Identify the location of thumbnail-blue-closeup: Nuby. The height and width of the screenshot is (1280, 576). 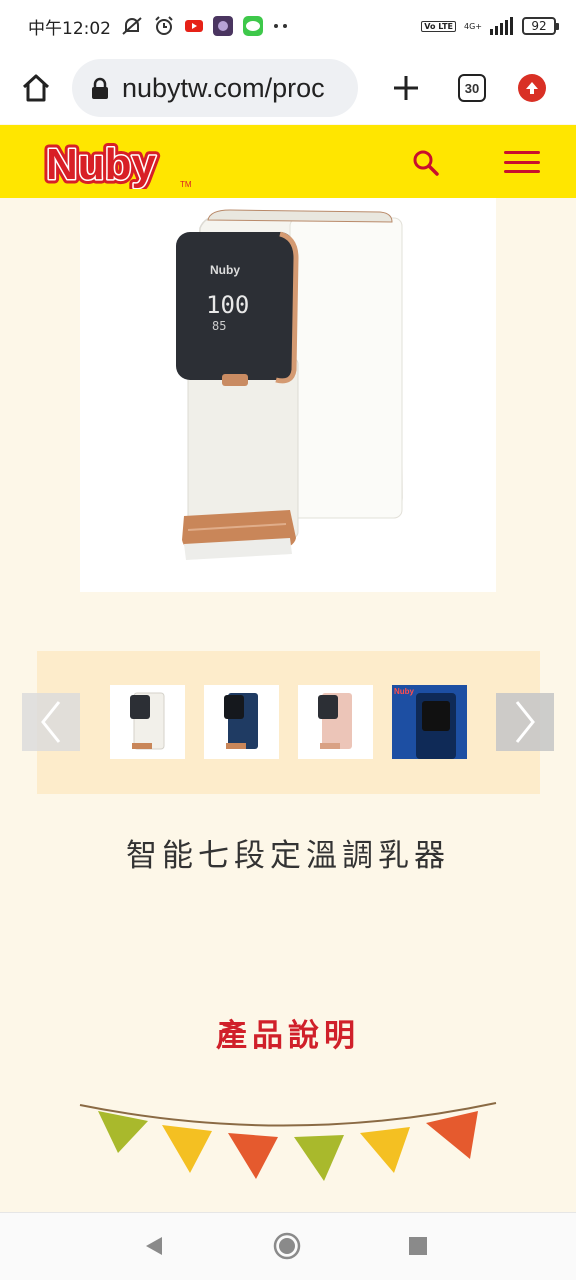
(429, 722).